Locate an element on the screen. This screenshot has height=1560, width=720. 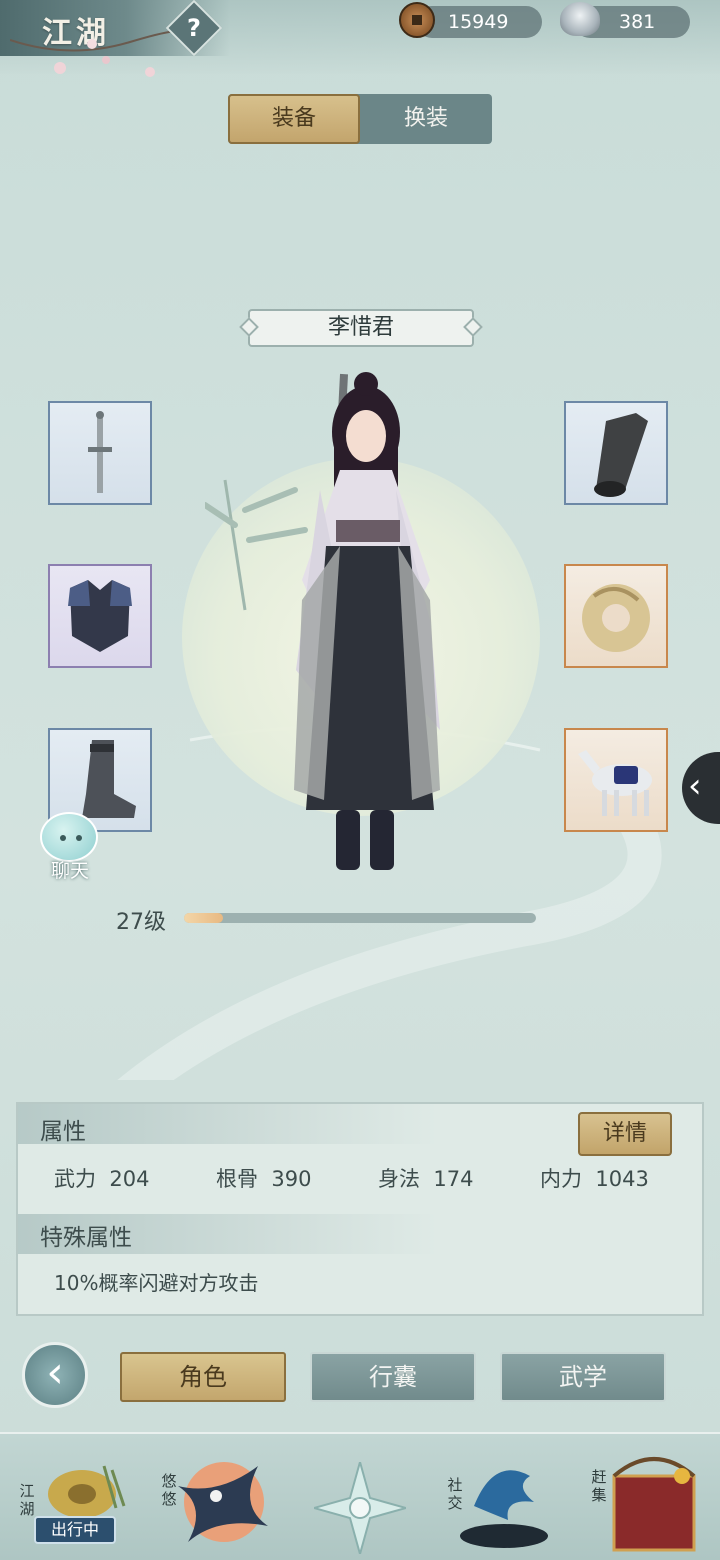
chat-label: 聊天 is located at coordinates (69, 871).